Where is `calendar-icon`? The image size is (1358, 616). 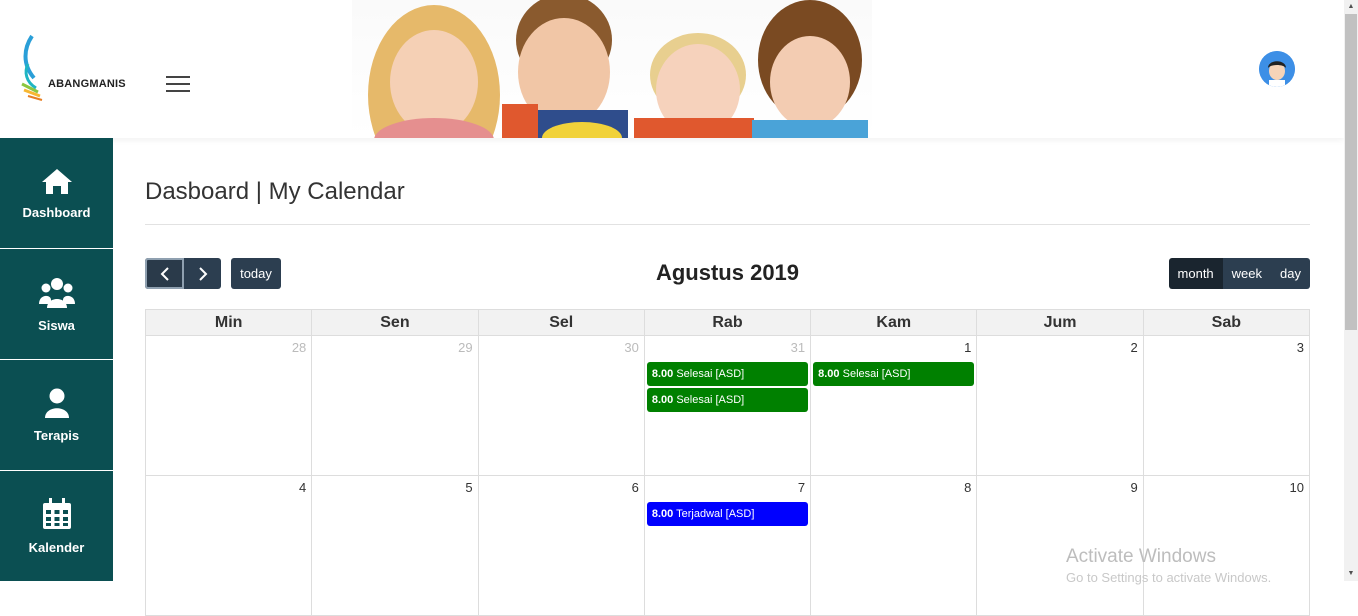
calendar-icon is located at coordinates (56, 513).